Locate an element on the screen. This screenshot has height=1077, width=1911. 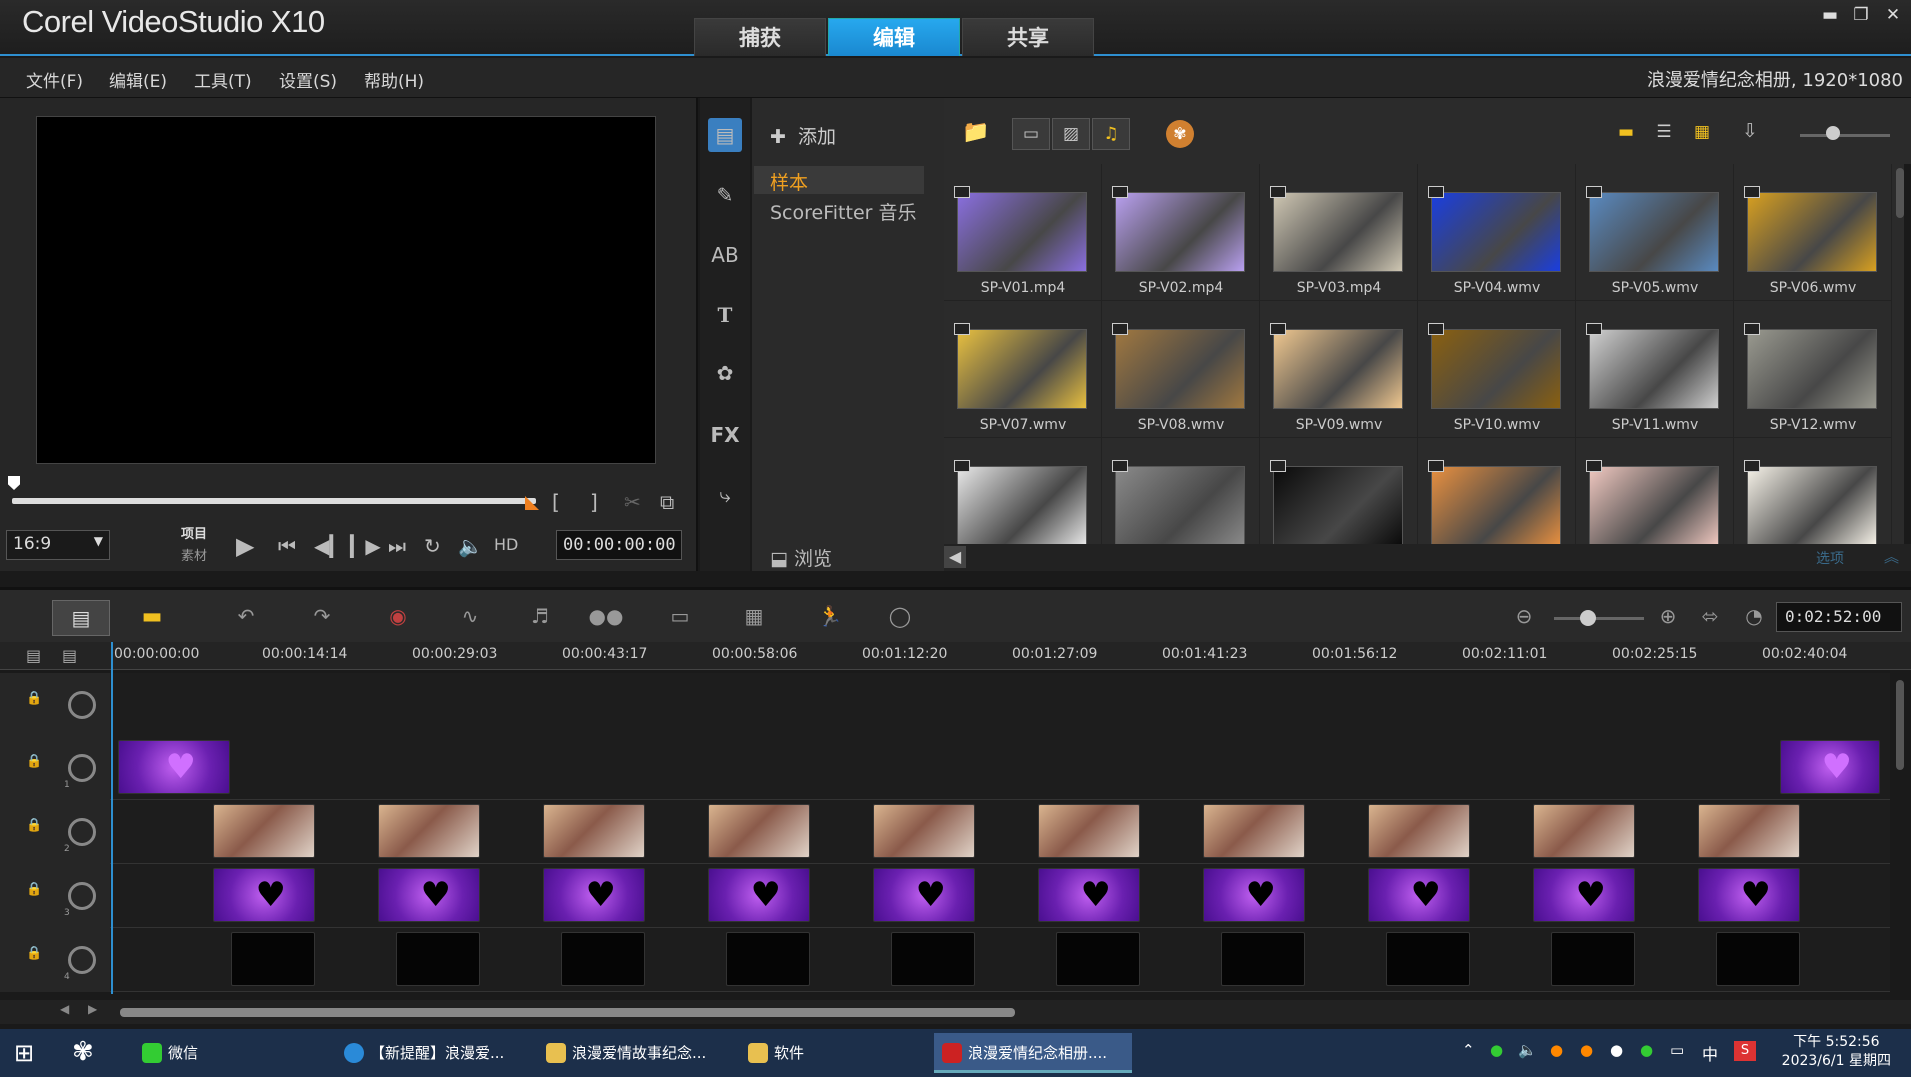
scroll-prev-icon: ◀ is located at coordinates (64, 1009).